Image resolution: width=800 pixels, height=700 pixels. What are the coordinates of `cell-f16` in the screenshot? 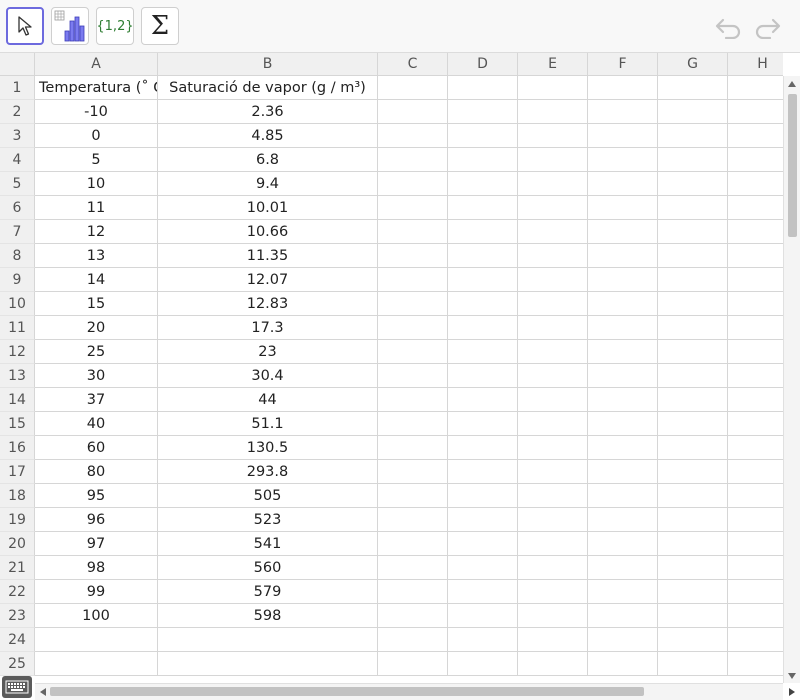 It's located at (623, 448).